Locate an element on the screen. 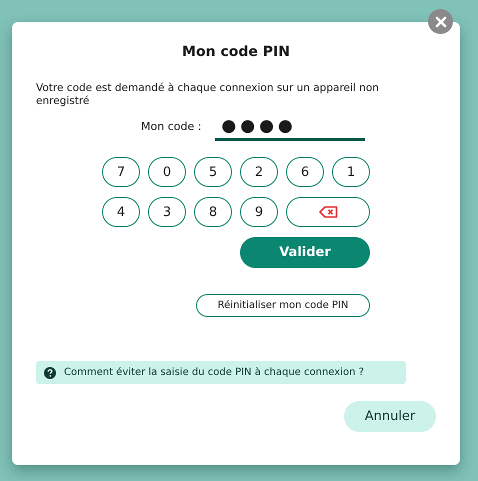  digit-key: 5 is located at coordinates (213, 172).